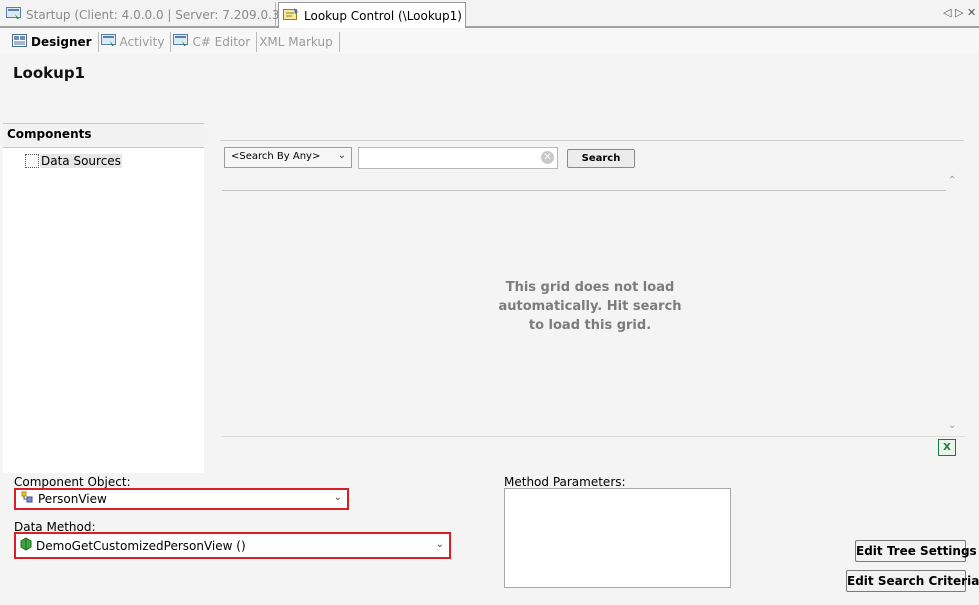 The width and height of the screenshot is (979, 605). What do you see at coordinates (26, 545) in the screenshot?
I see `method-icon` at bounding box center [26, 545].